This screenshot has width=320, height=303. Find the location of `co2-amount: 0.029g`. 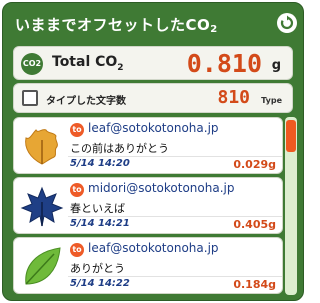

co2-amount: 0.029g is located at coordinates (254, 164).